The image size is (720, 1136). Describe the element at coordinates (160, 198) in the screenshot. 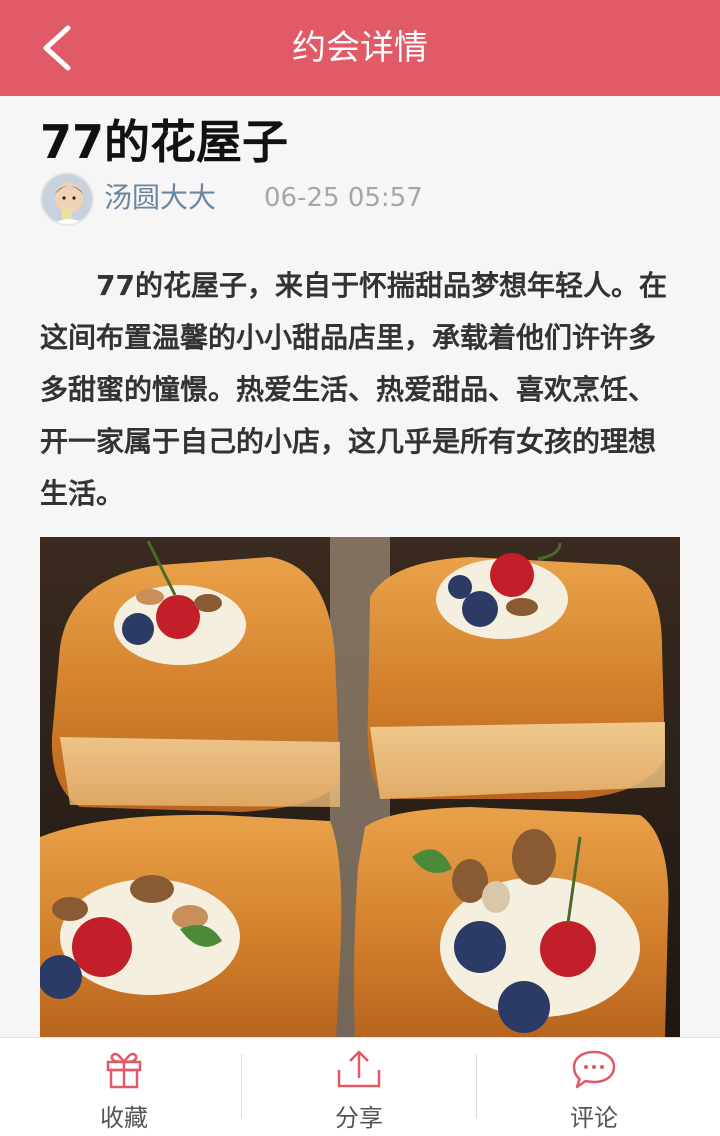

I see `author-name: 汤圆大大` at that location.